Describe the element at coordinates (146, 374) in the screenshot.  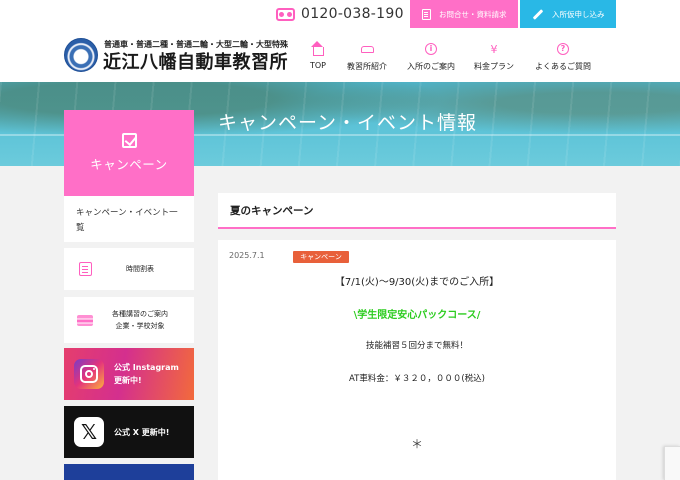
I see `instagram-banner-text: 公式 Instagram 更新中!` at that location.